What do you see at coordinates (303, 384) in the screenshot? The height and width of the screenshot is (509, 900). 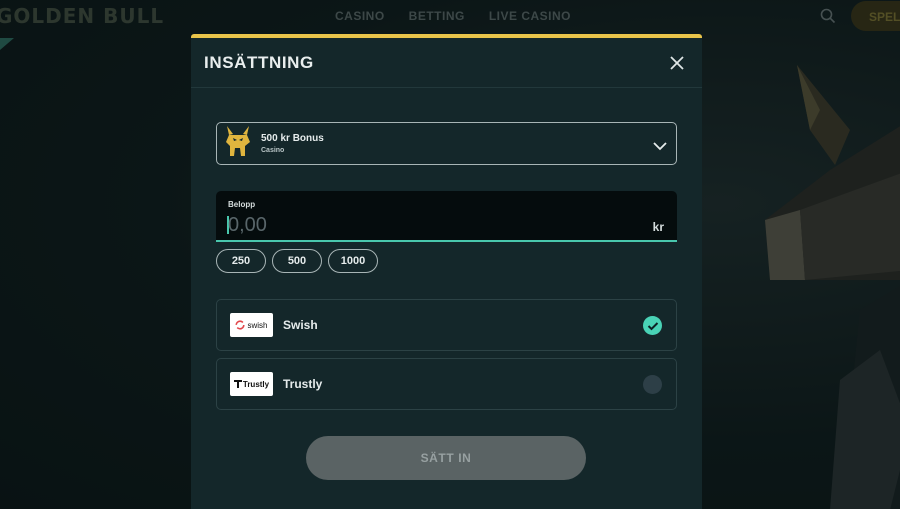 I see `trustly-label: Trustly` at bounding box center [303, 384].